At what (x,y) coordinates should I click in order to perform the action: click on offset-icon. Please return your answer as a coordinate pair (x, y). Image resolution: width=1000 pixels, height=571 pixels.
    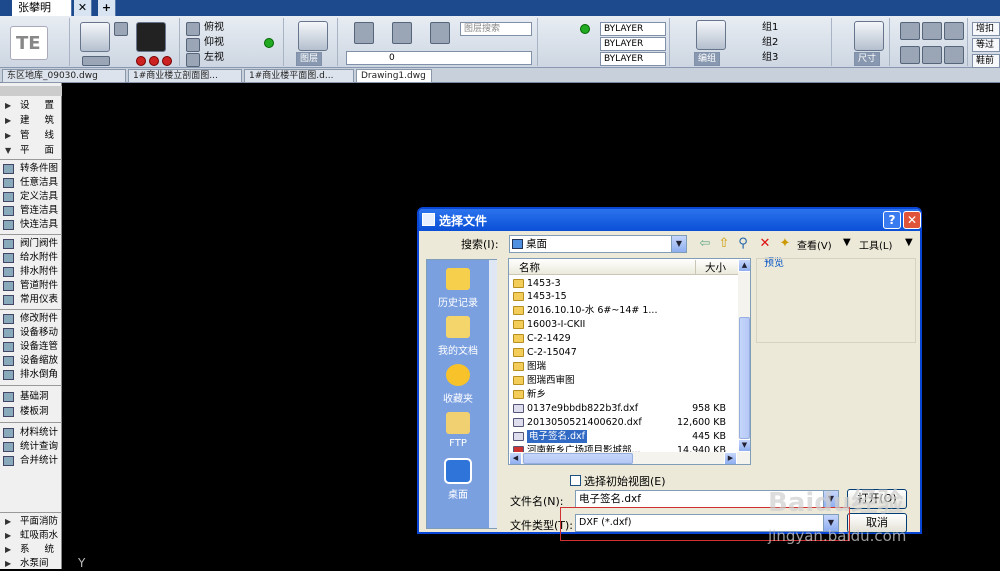
    Looking at the image, I should click on (954, 55).